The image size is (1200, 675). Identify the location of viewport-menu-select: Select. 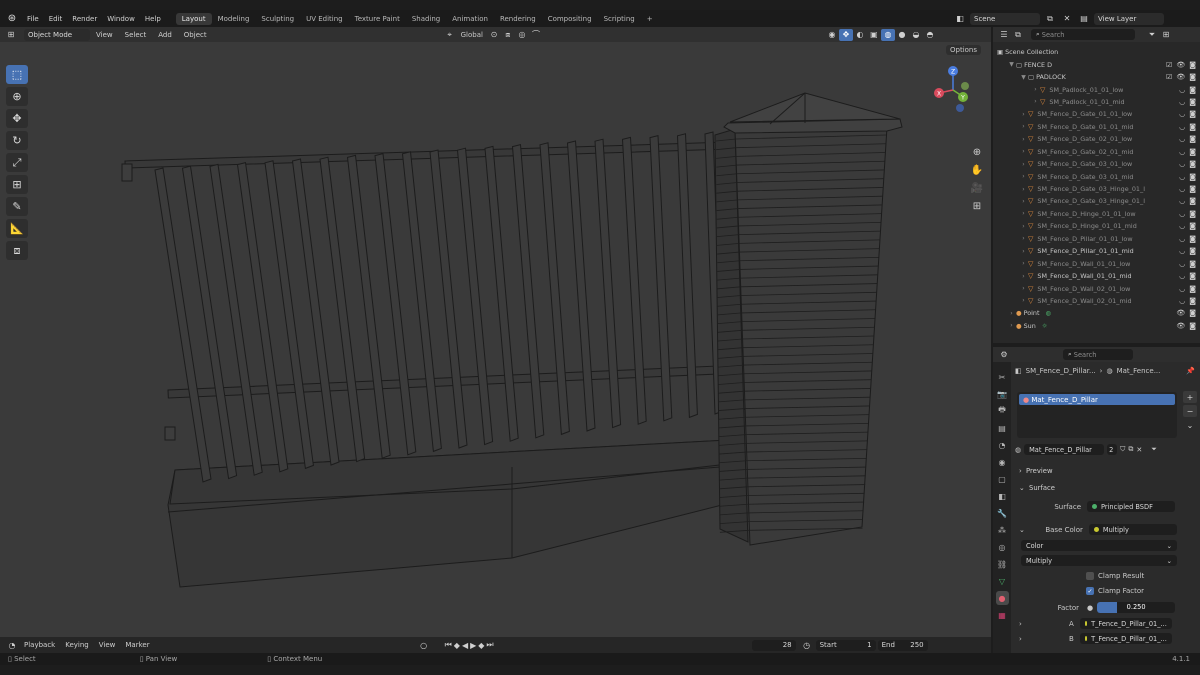
(136, 35).